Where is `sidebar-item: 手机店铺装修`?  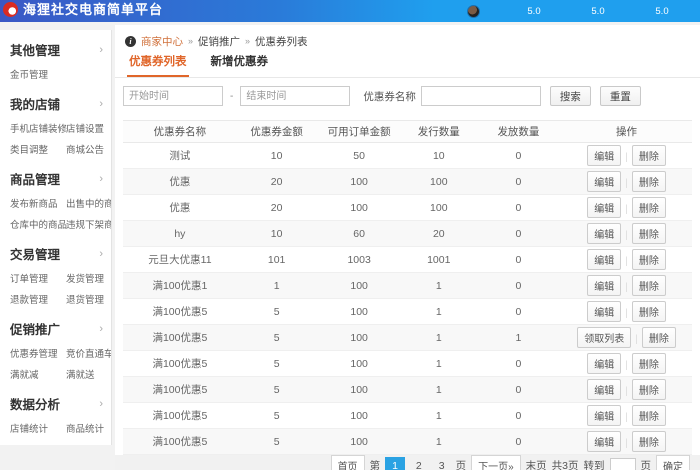
sidebar-item: 手机店铺装修 is located at coordinates (38, 128).